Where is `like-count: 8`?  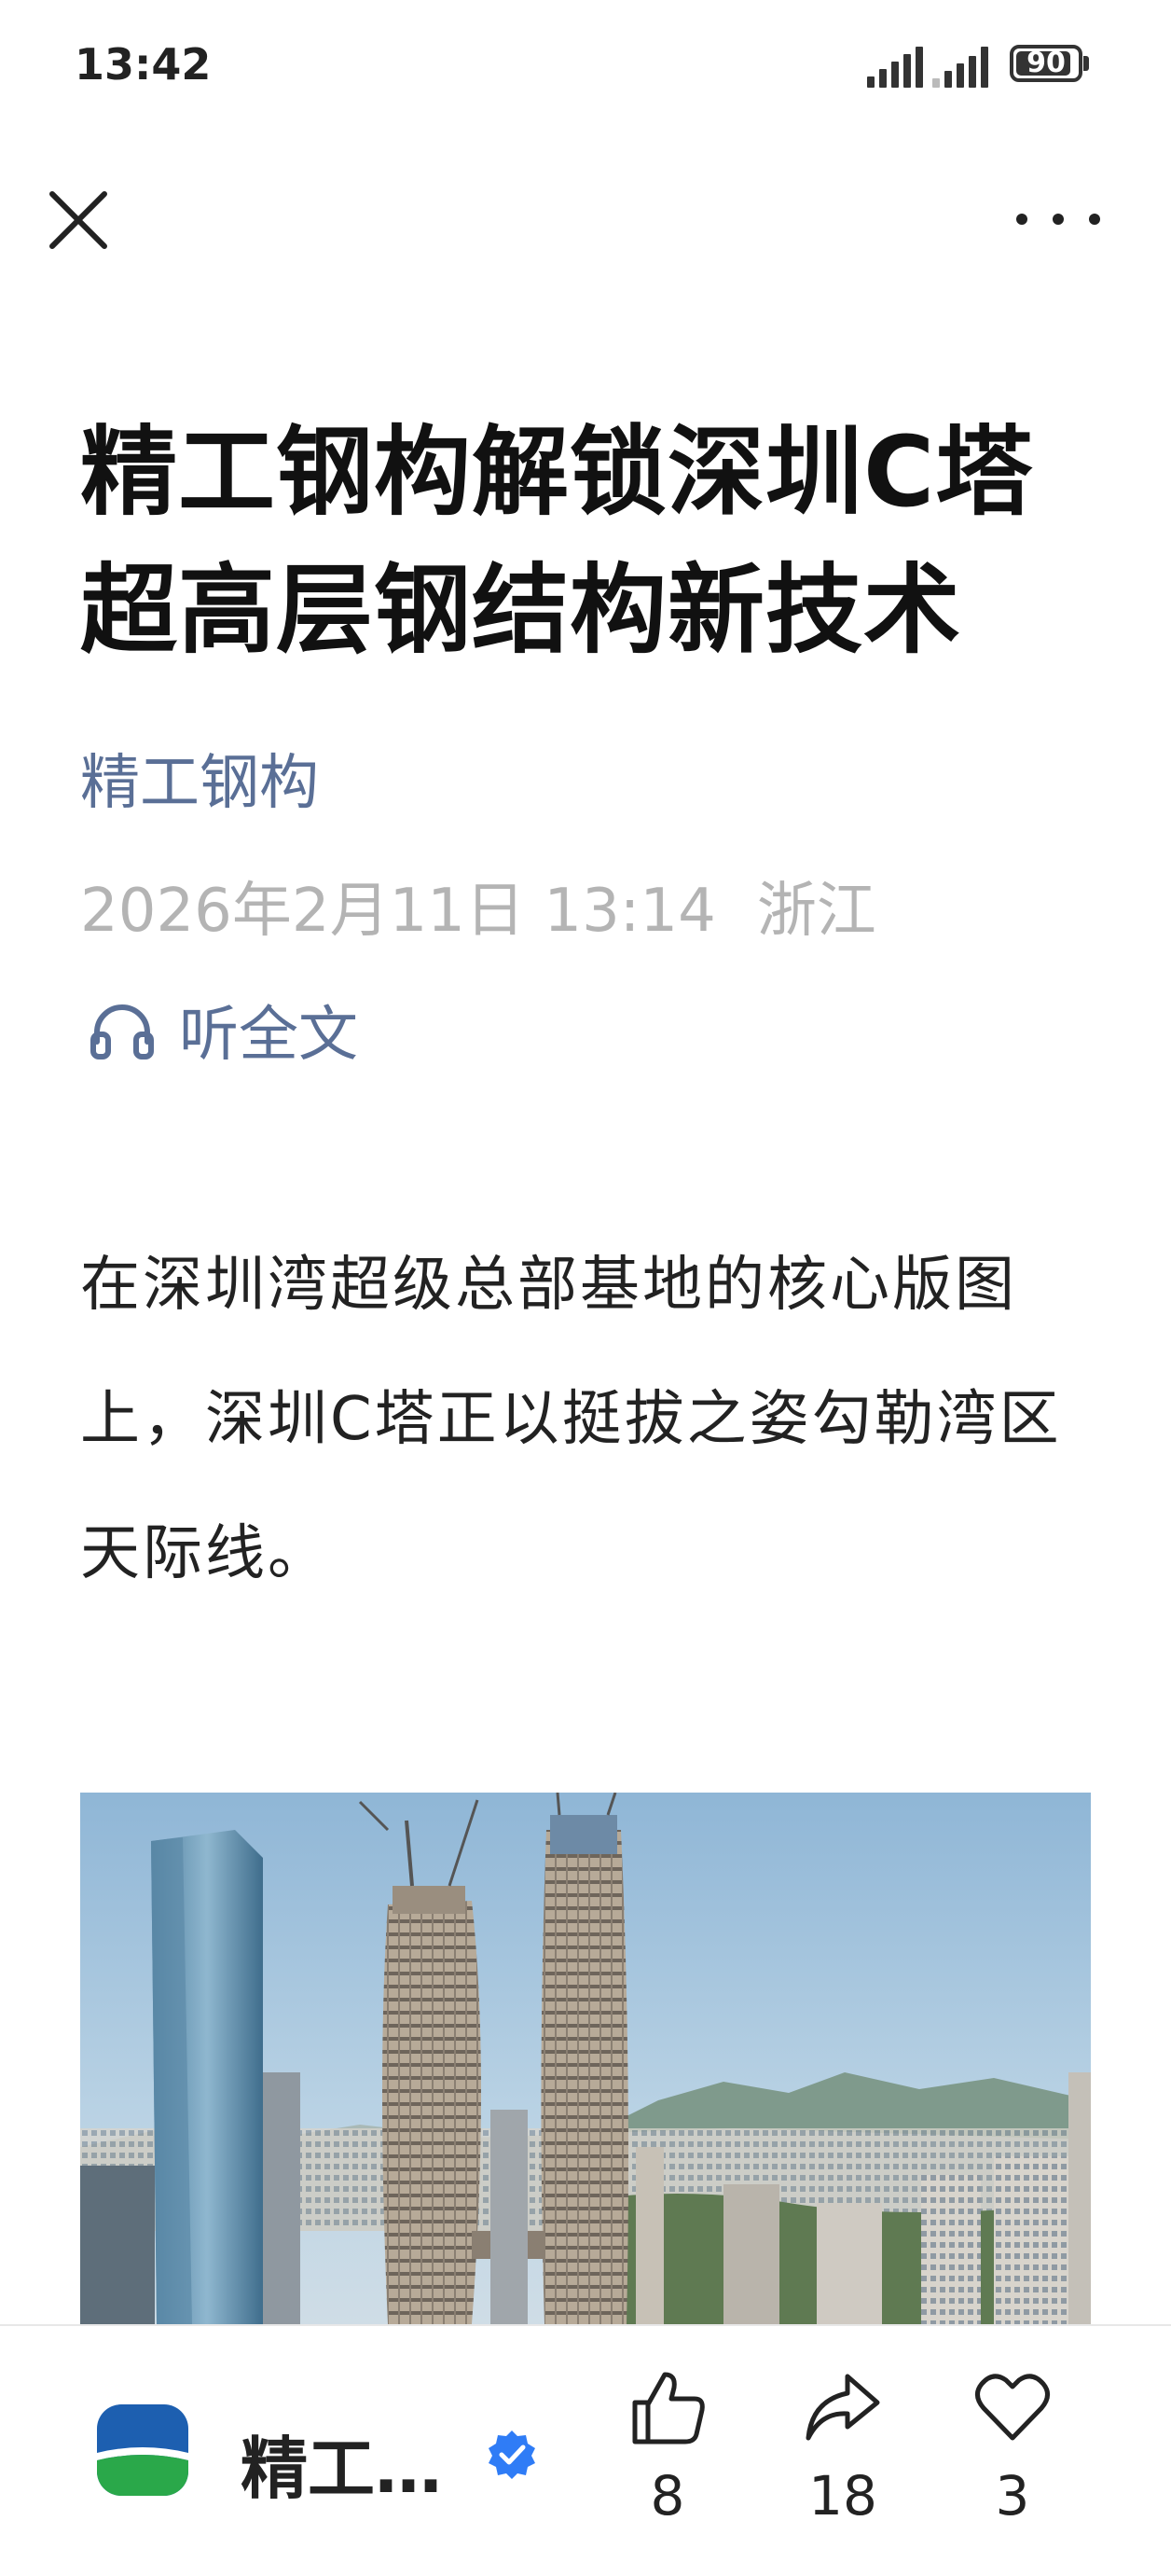
like-count: 8 is located at coordinates (667, 2496).